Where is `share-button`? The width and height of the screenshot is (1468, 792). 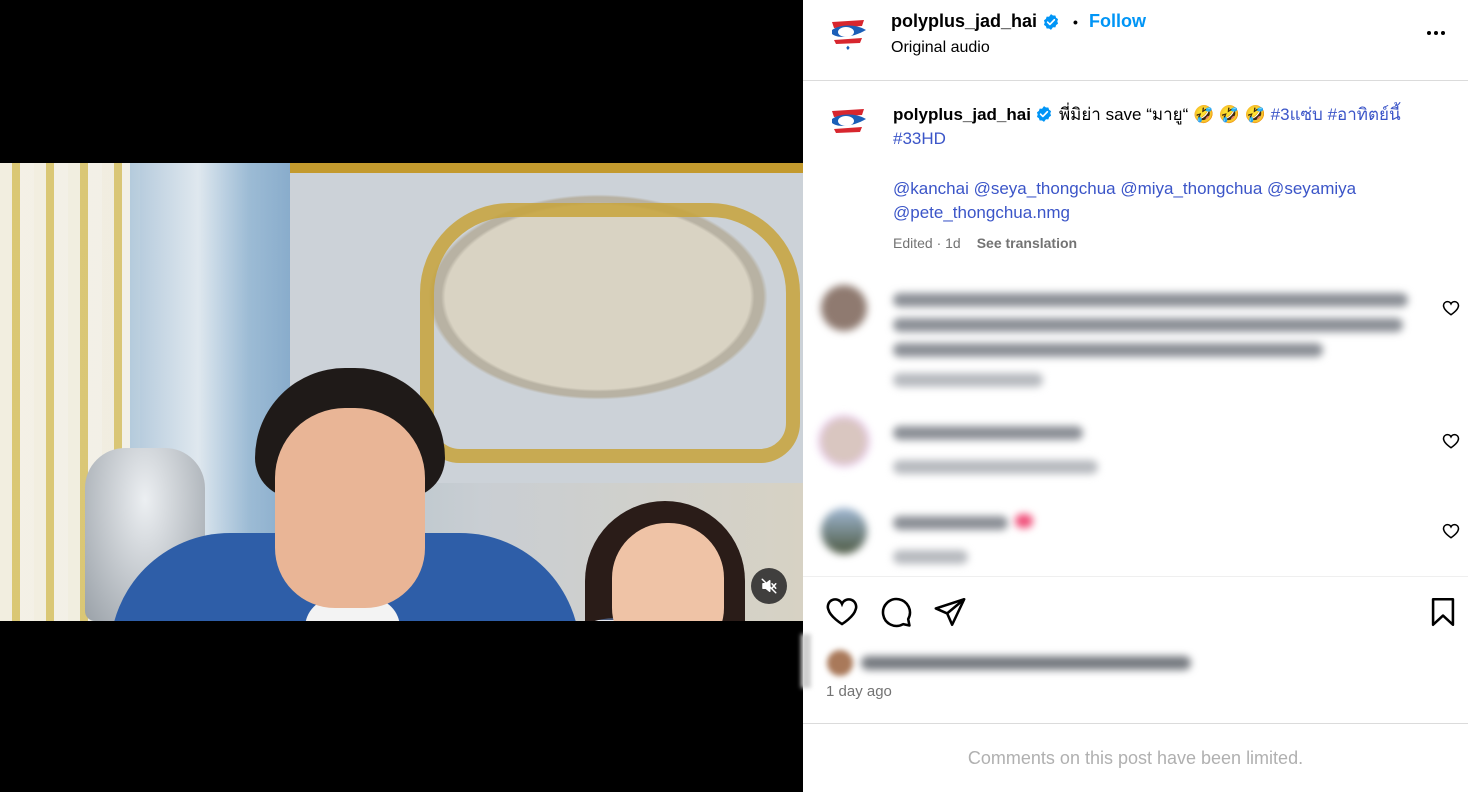 share-button is located at coordinates (950, 612).